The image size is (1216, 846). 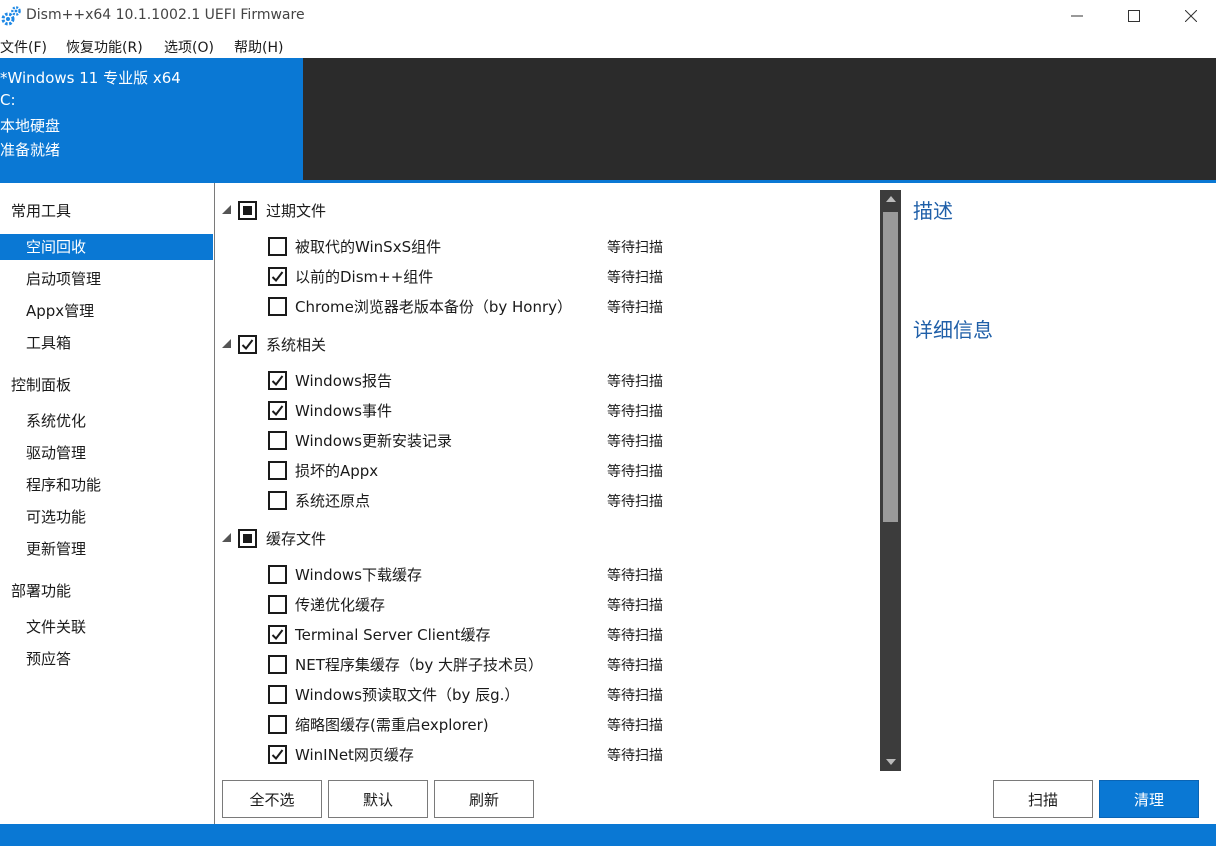 I want to click on list-item: Windows下载缓存 等待扫描, so click(x=546, y=574).